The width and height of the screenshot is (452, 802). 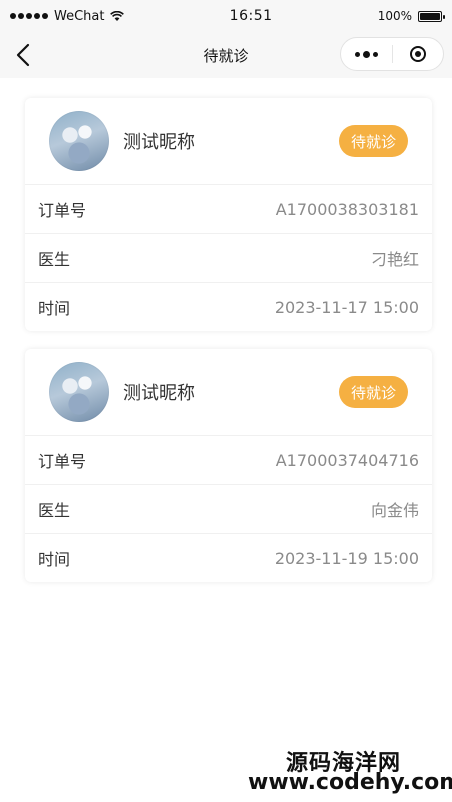 I want to click on doctor-row: 医生 刁艳红, so click(x=228, y=258).